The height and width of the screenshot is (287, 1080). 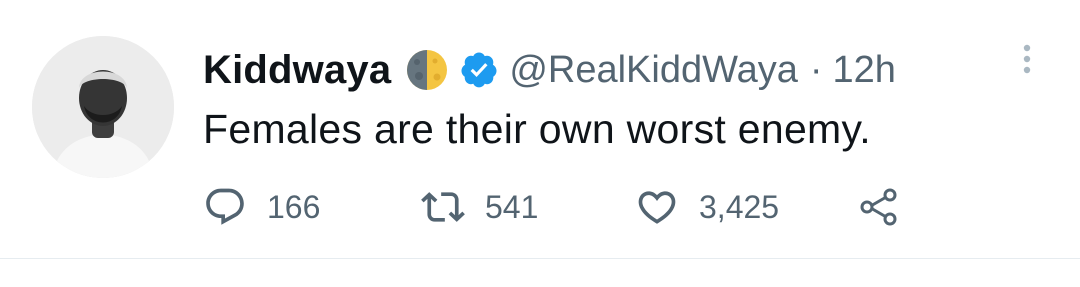 What do you see at coordinates (261, 207) in the screenshot?
I see `reply-button: 166` at bounding box center [261, 207].